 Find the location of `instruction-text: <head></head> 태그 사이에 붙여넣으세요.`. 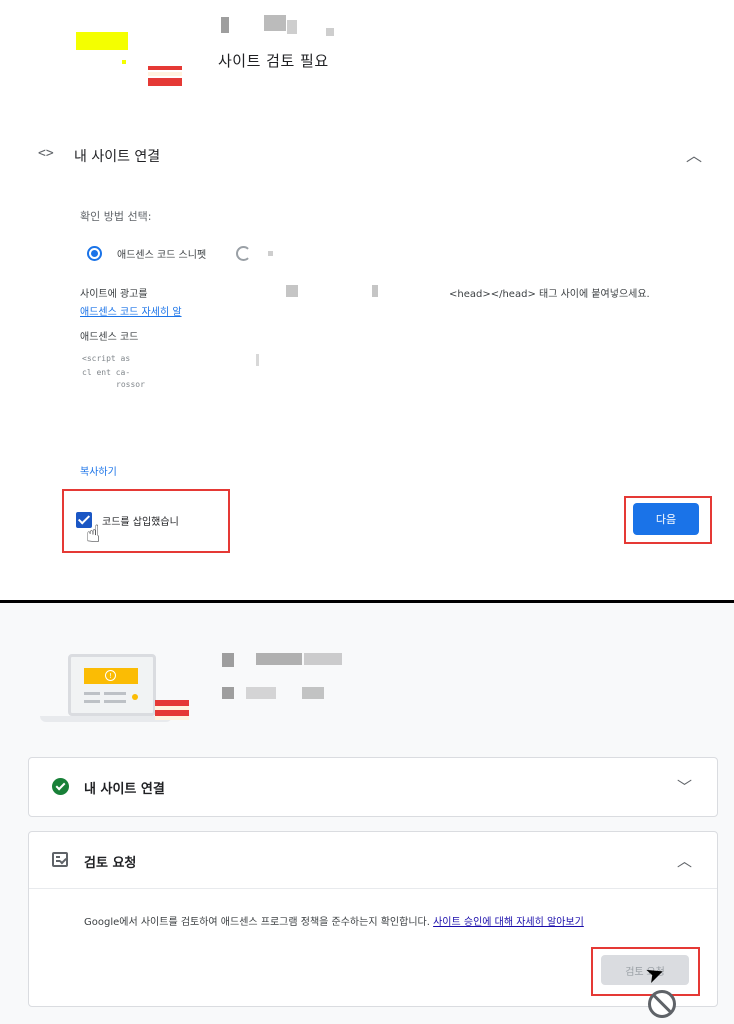

instruction-text: <head></head> 태그 사이에 붙여넣으세요. is located at coordinates (549, 294).